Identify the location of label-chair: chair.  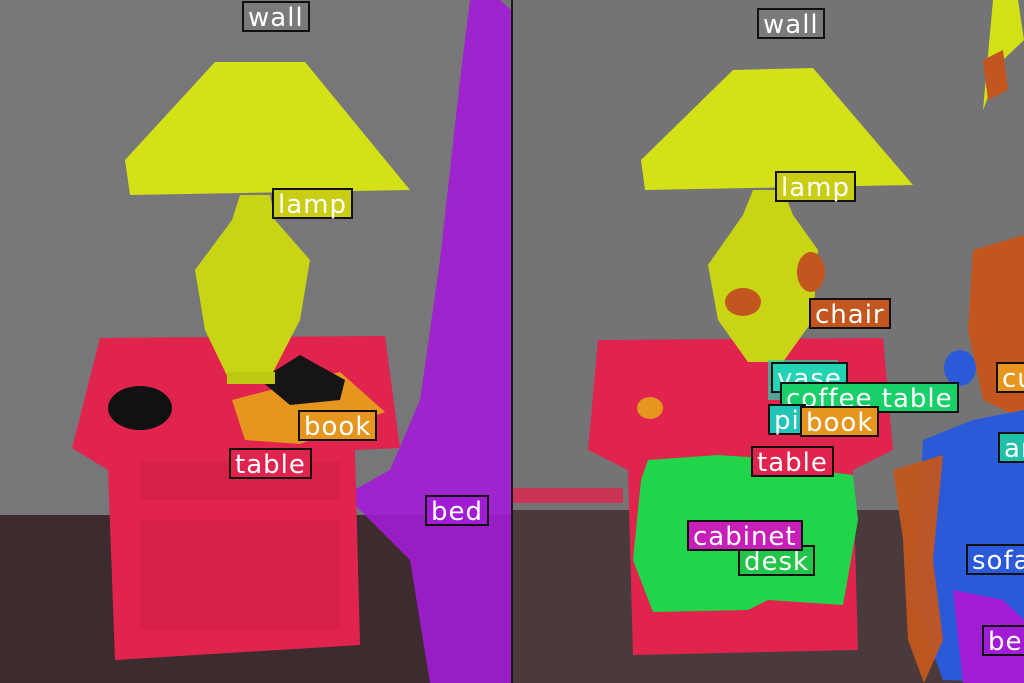
(850, 314).